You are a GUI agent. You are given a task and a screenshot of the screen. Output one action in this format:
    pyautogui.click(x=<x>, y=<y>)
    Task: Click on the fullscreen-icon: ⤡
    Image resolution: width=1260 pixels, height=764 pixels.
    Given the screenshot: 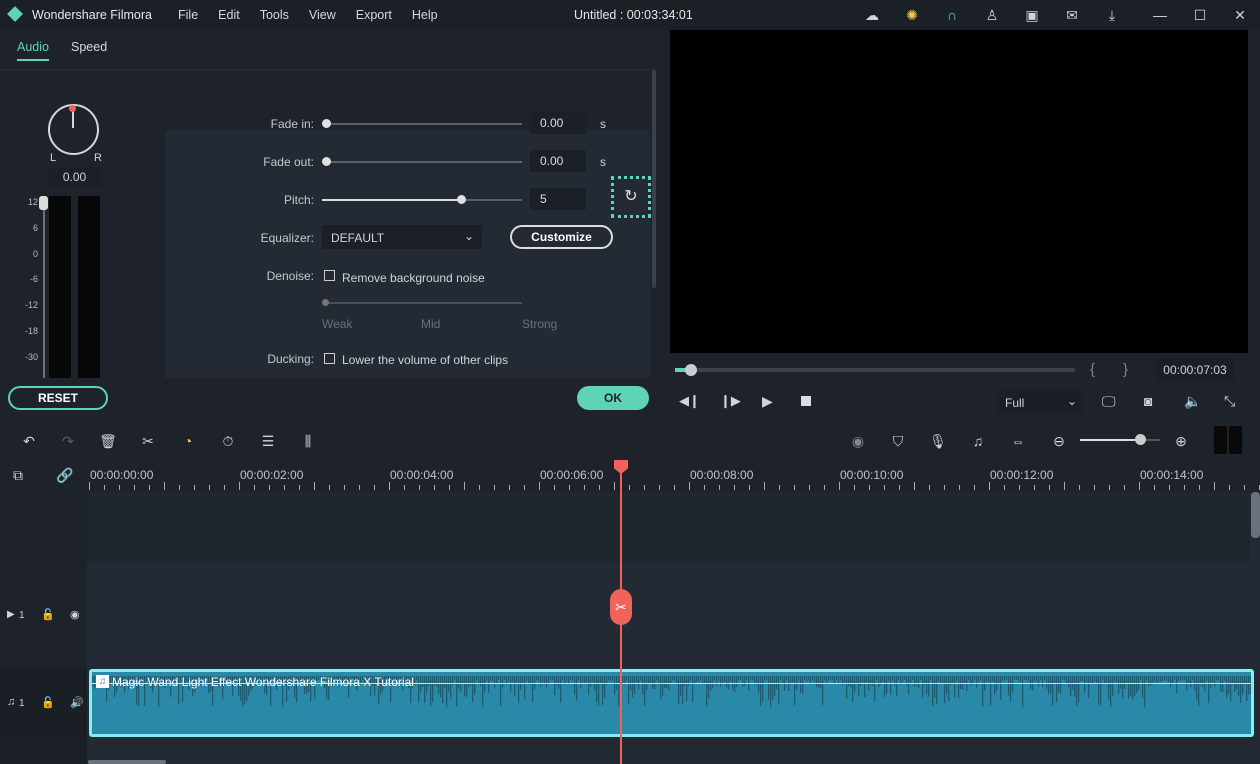 What is the action you would take?
    pyautogui.click(x=1229, y=401)
    